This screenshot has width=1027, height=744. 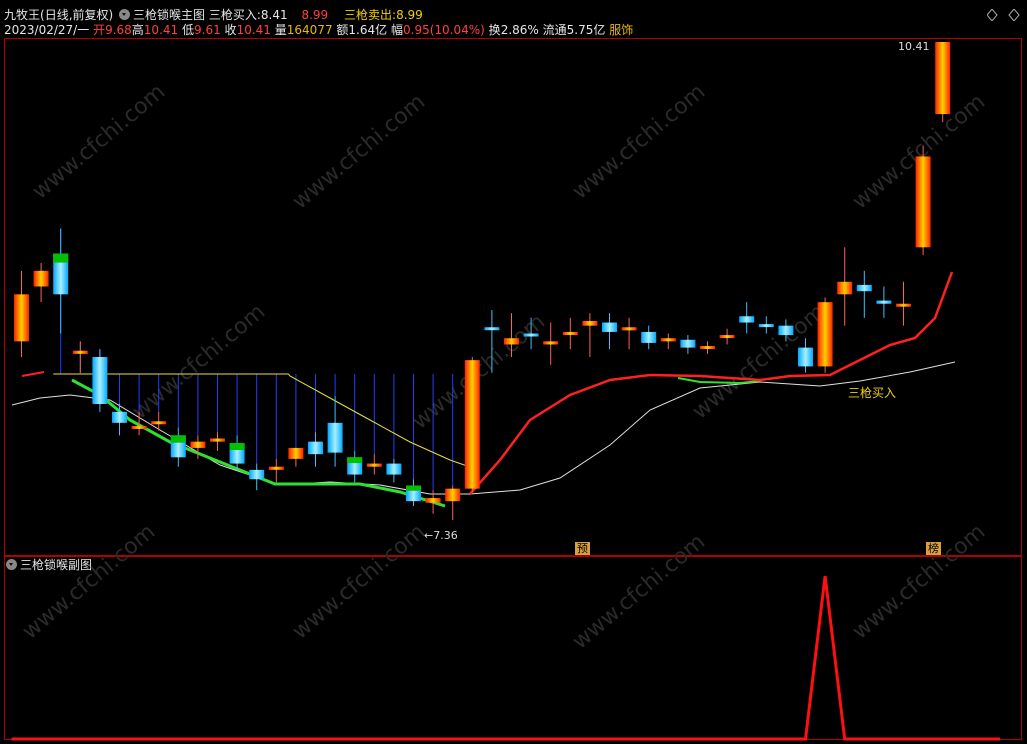 I want to click on low-price-label: ←7.36, so click(x=441, y=535).